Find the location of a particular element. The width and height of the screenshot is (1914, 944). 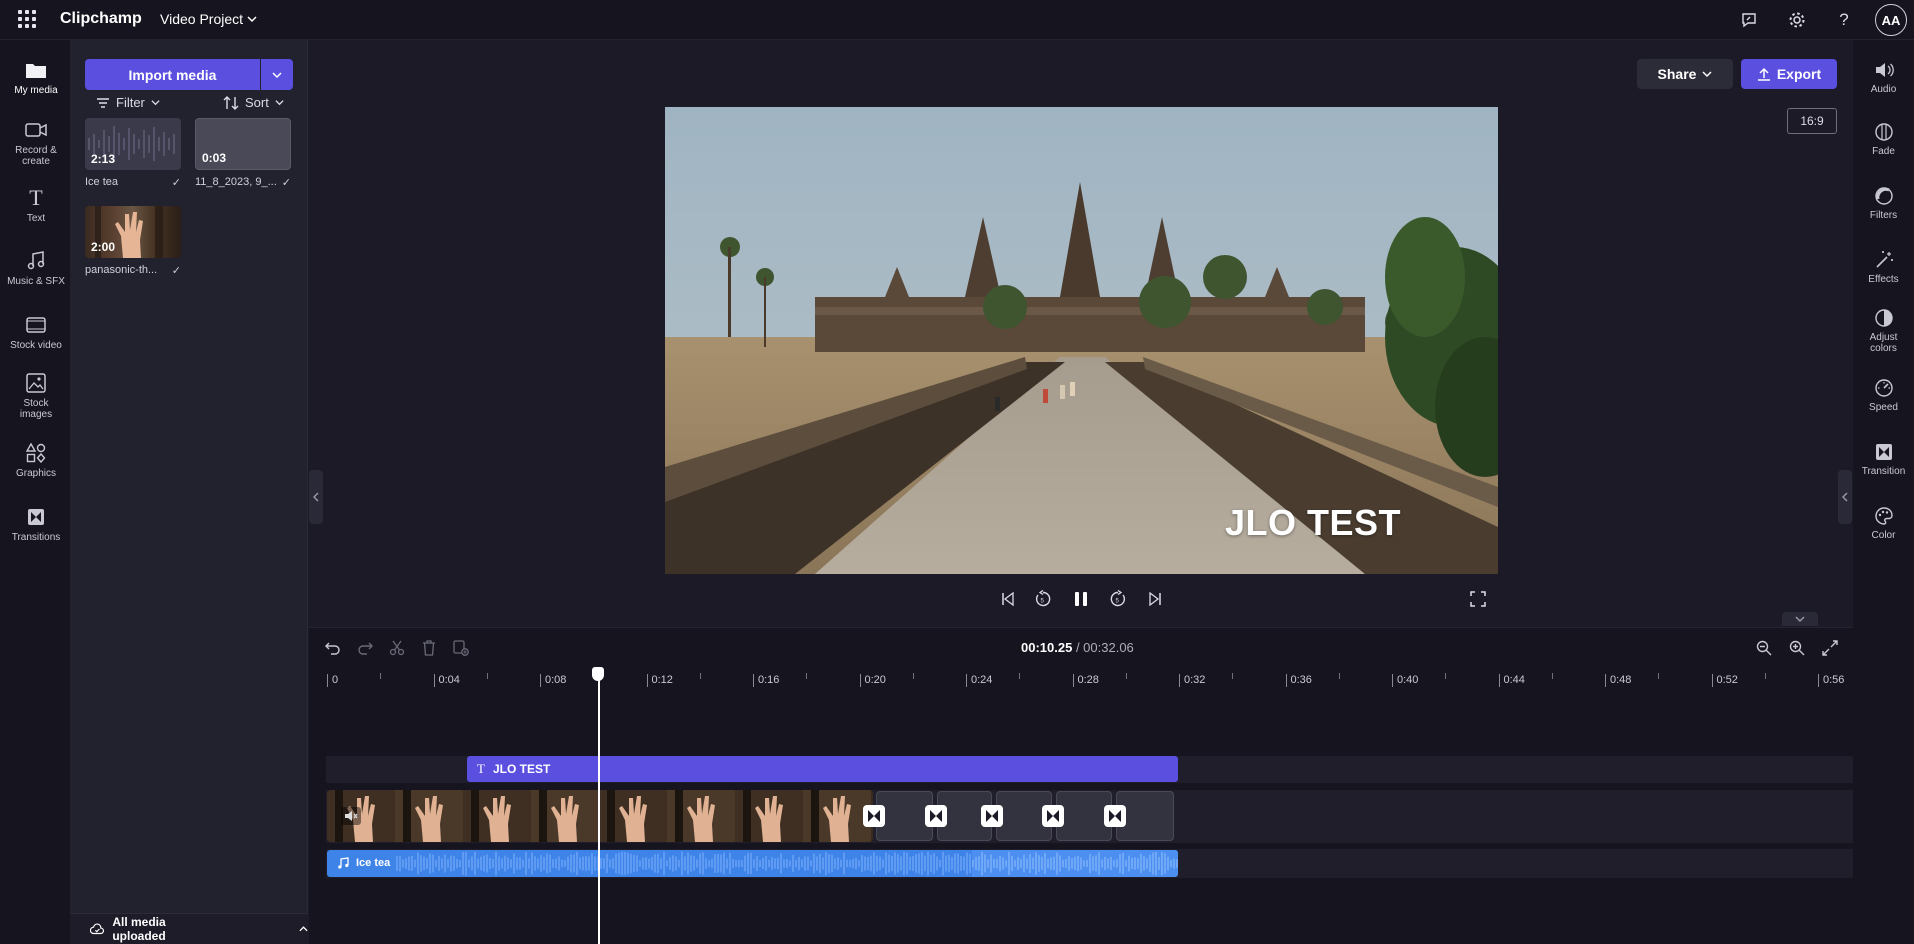

ruler-tick-label: 0:52 is located at coordinates (1724, 680).